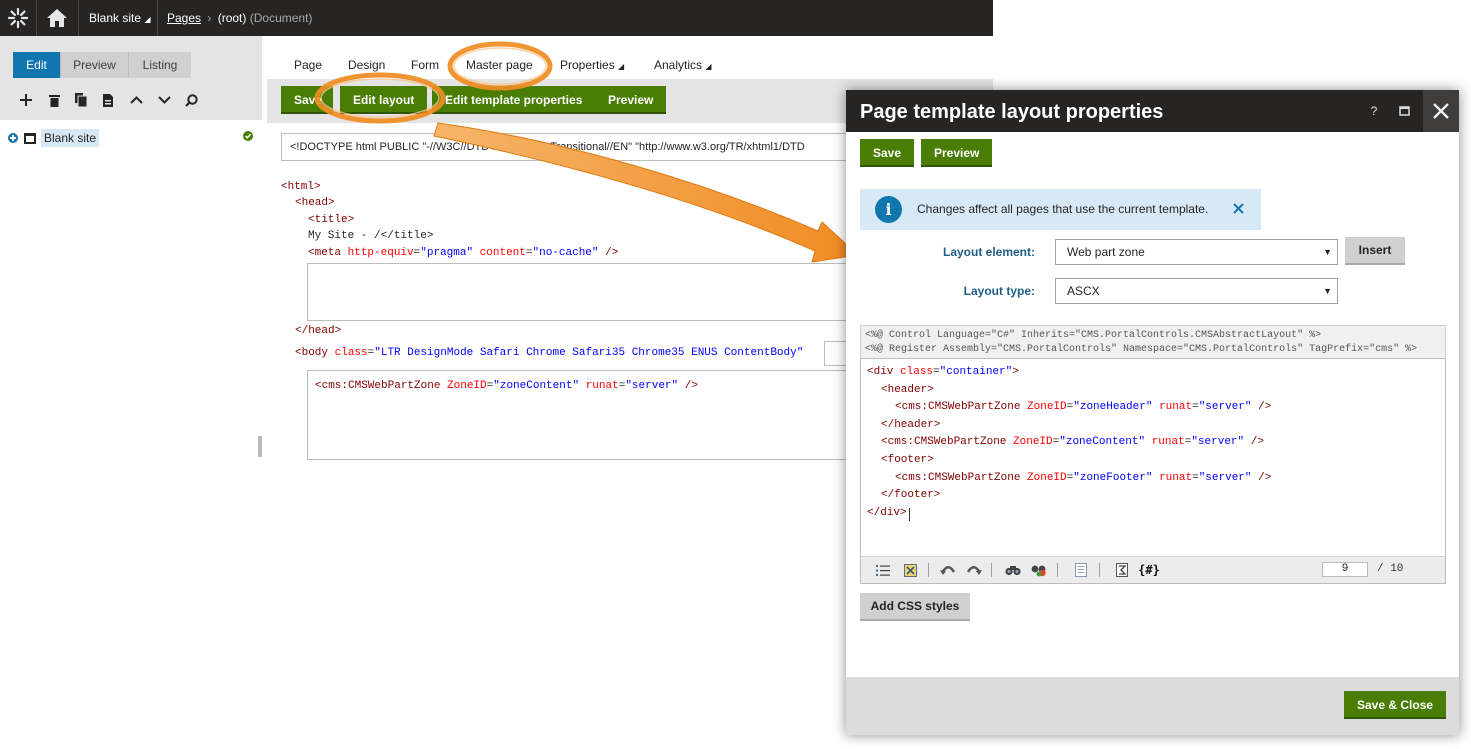 Image resolution: width=1471 pixels, height=749 pixels. I want to click on add-icon, so click(26, 100).